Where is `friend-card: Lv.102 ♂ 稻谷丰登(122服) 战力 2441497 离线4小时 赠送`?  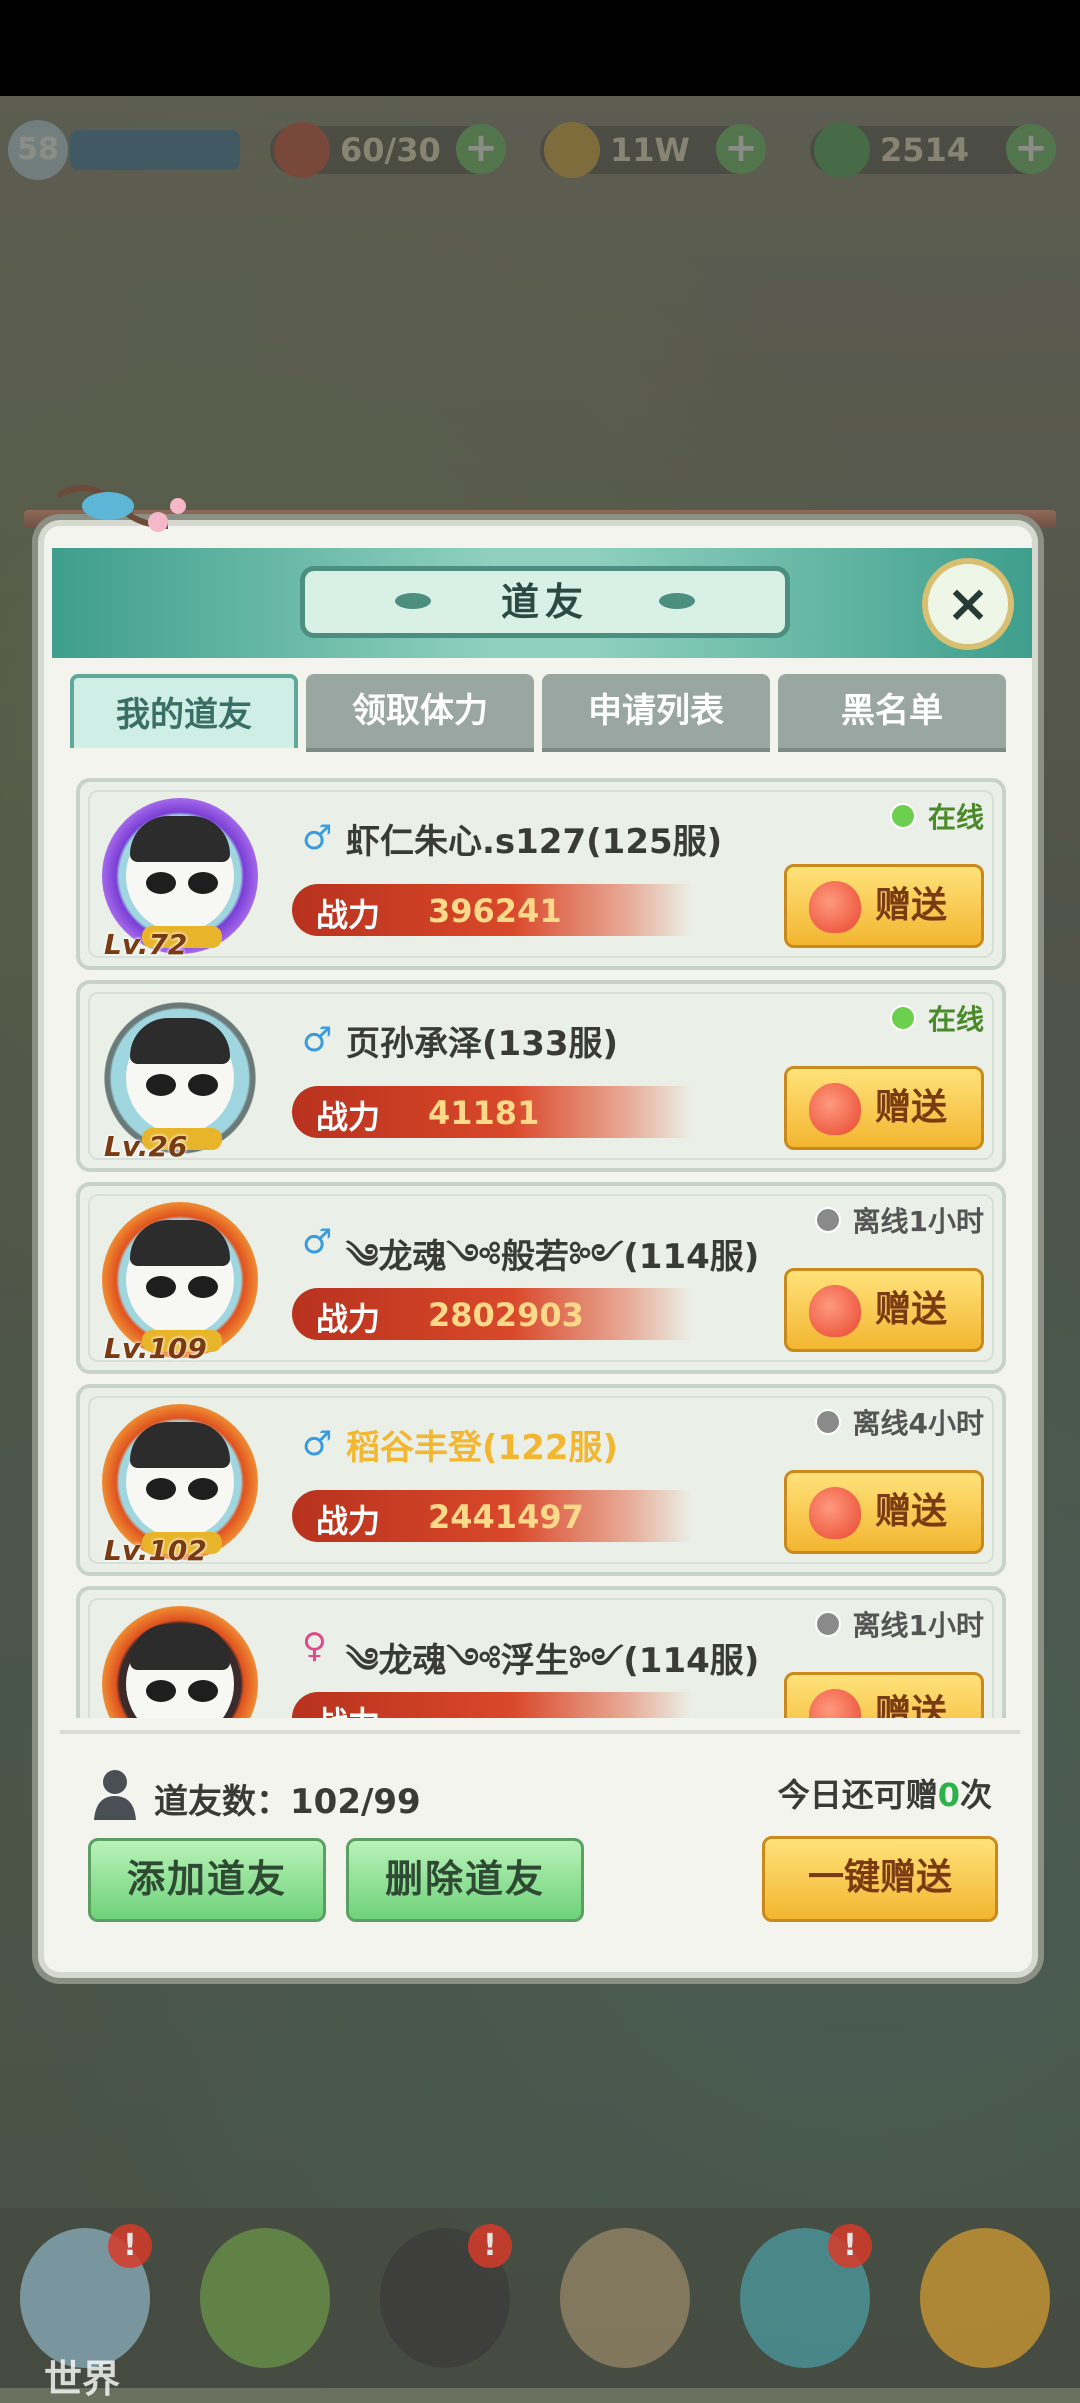 friend-card: Lv.102 ♂ 稻谷丰登(122服) 战力 2441497 离线4小时 赠送 is located at coordinates (541, 1480).